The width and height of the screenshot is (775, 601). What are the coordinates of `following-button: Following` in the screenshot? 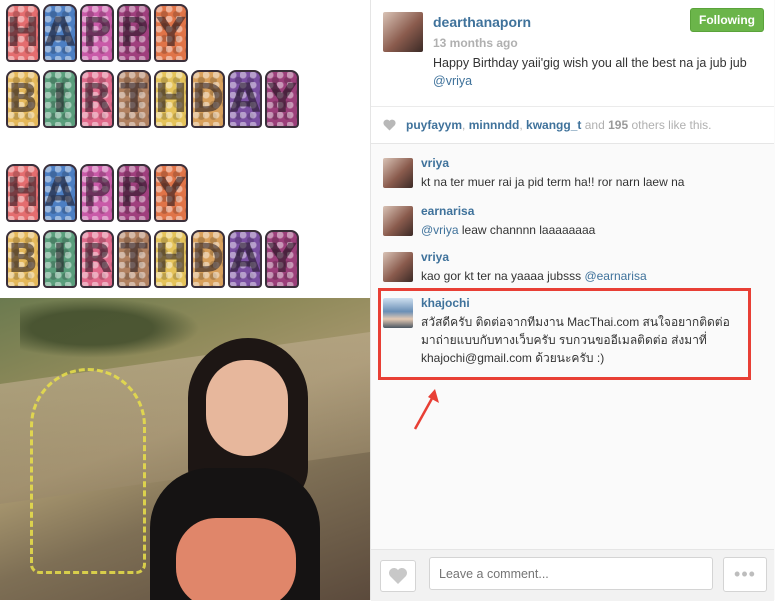 It's located at (727, 20).